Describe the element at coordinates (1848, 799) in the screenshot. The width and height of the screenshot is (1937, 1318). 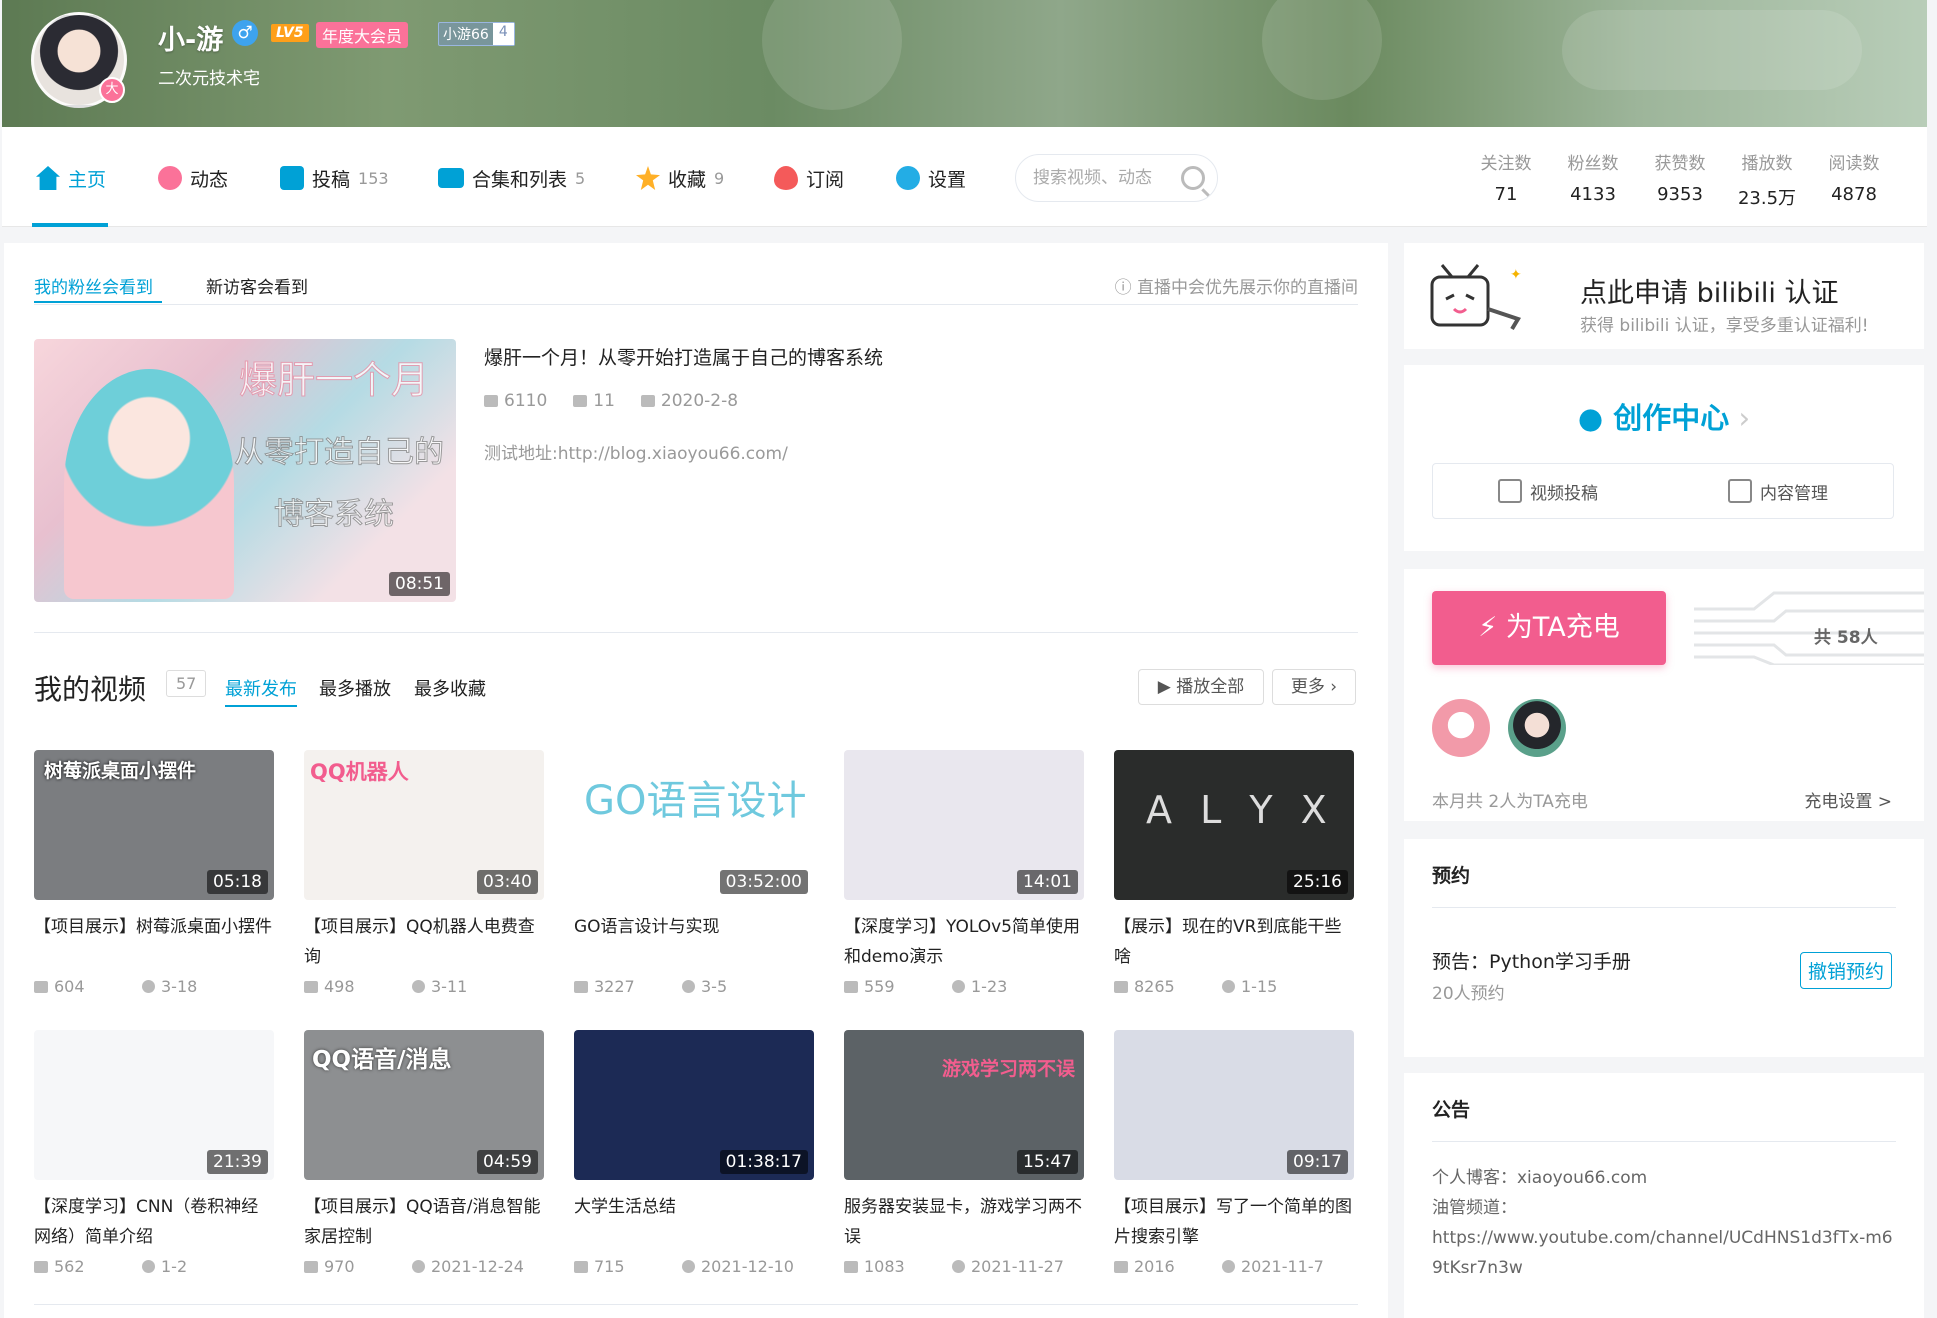
I see `charge-settings-link: 充电设置 >` at that location.